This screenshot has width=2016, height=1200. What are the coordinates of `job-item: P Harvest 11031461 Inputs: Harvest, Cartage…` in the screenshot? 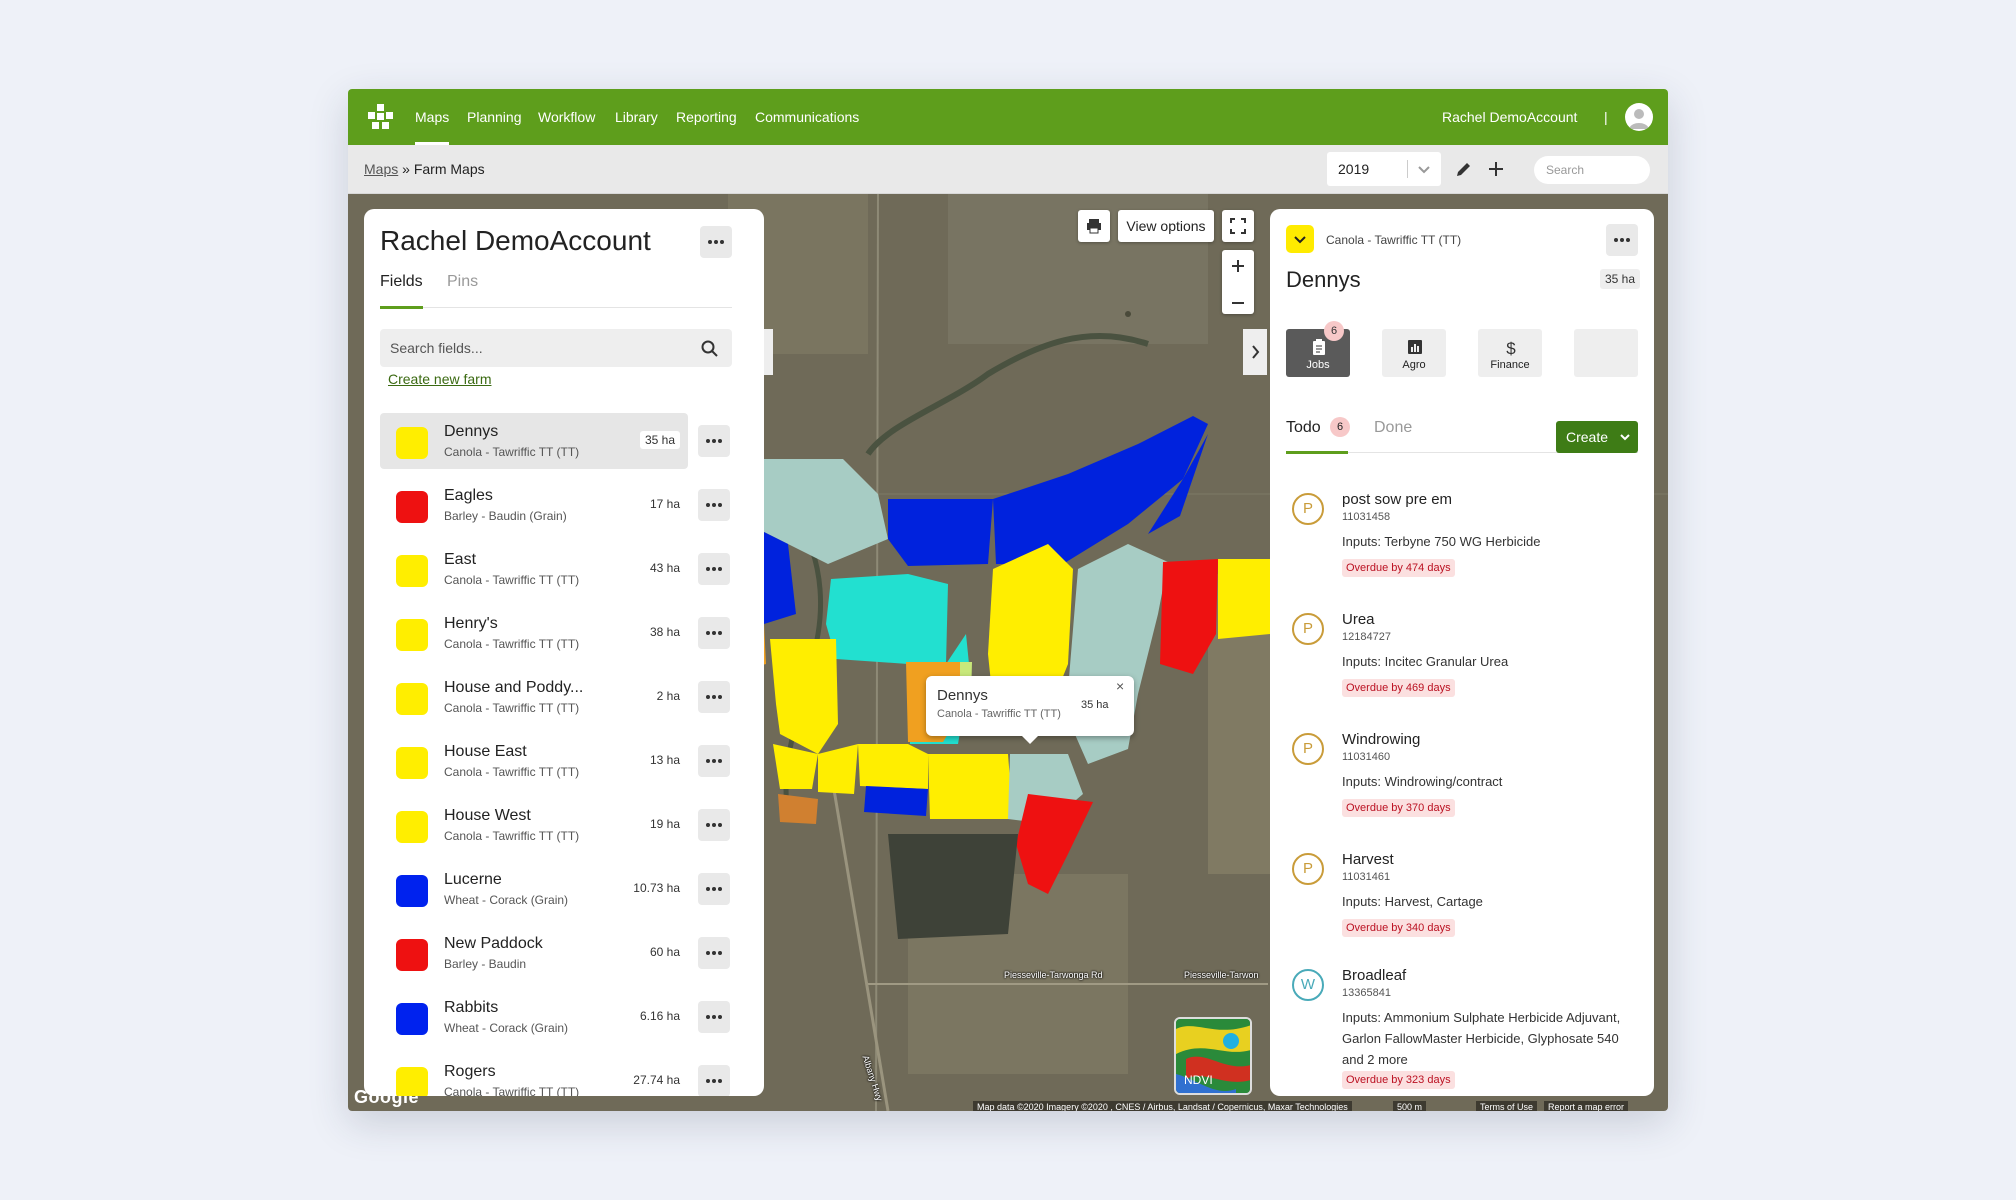 It's located at (1461, 904).